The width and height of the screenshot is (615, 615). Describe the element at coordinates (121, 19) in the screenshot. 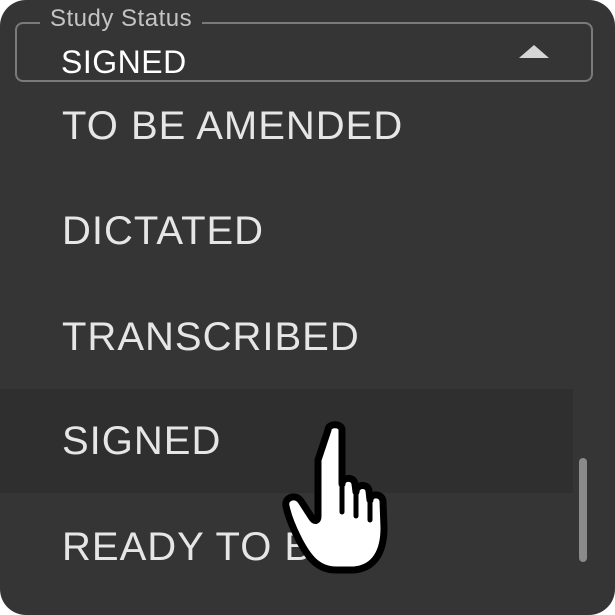

I see `study-status-label: Study Status` at that location.